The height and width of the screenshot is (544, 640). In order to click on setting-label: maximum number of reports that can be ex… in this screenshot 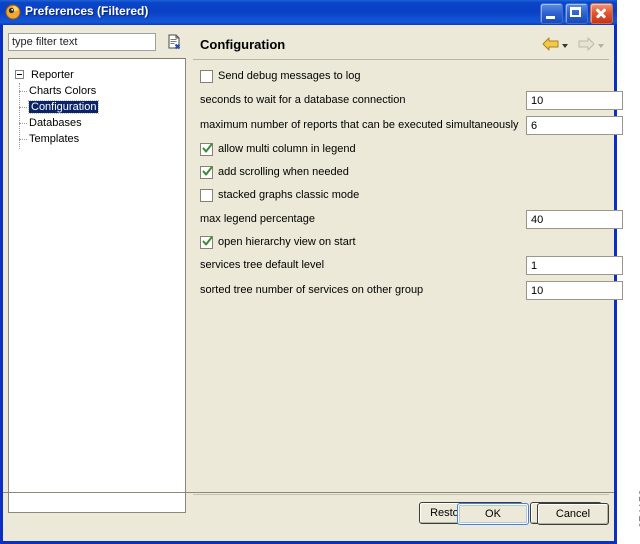, I will do `click(359, 125)`.